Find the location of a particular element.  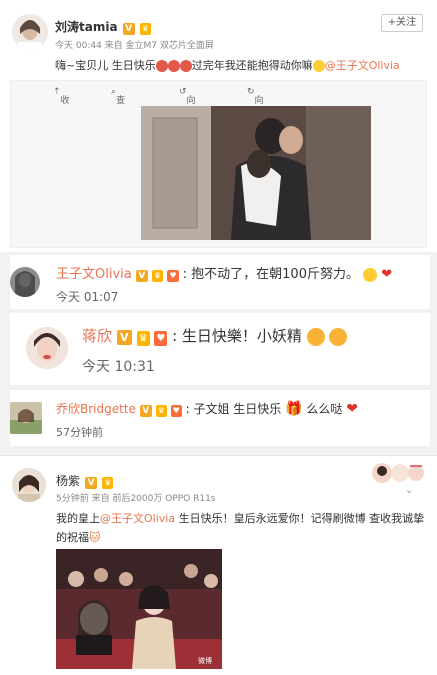

rotate-left-button: ↺ 向左旋转 is located at coordinates (187, 116).